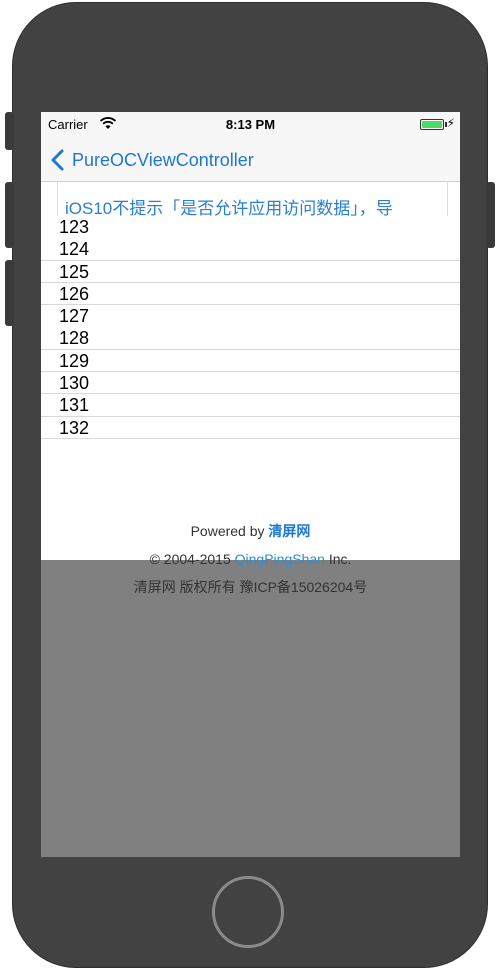 The image size is (500, 970). I want to click on status-bar: Carrier 8:13 PM ⚡, so click(250, 125).